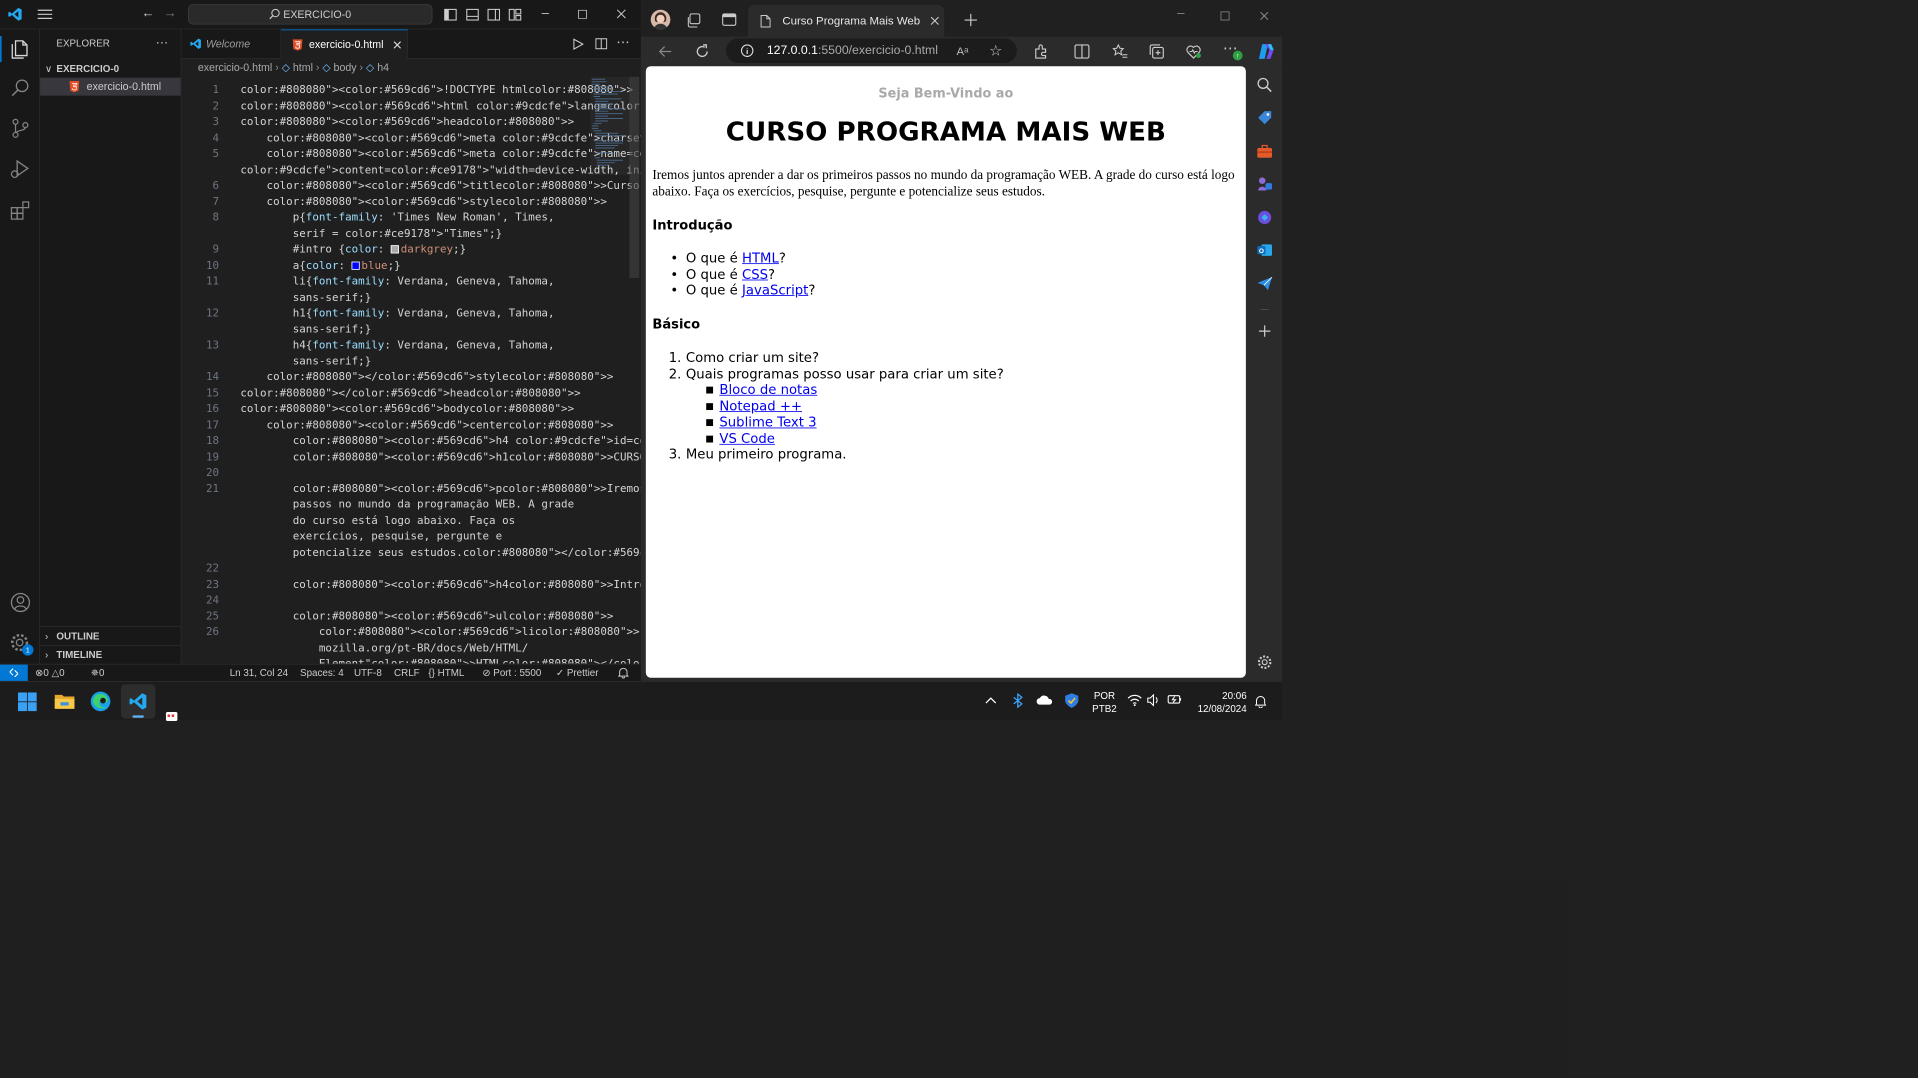 The image size is (1918, 1078). Describe the element at coordinates (303, 67) in the screenshot. I see `breadcrumb-html: html` at that location.